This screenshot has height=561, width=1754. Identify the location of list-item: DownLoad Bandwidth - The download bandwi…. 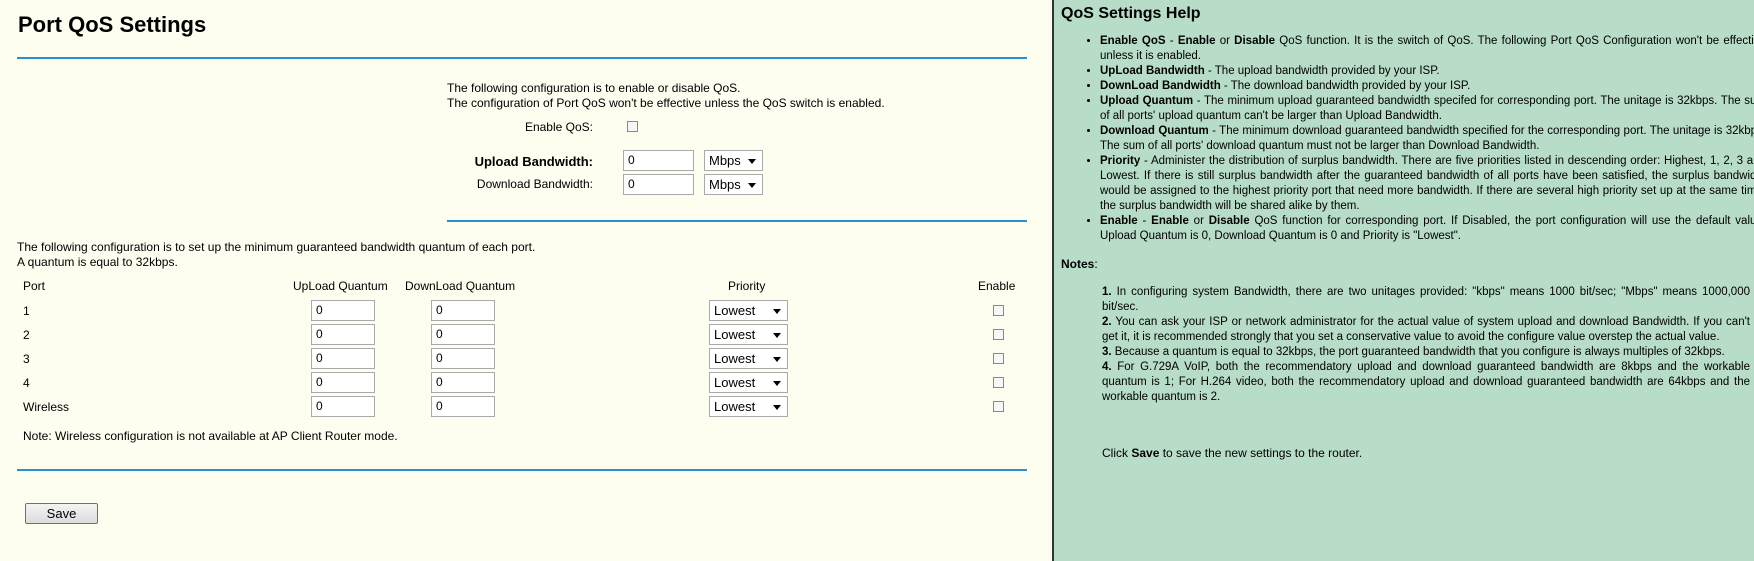
(1427, 86).